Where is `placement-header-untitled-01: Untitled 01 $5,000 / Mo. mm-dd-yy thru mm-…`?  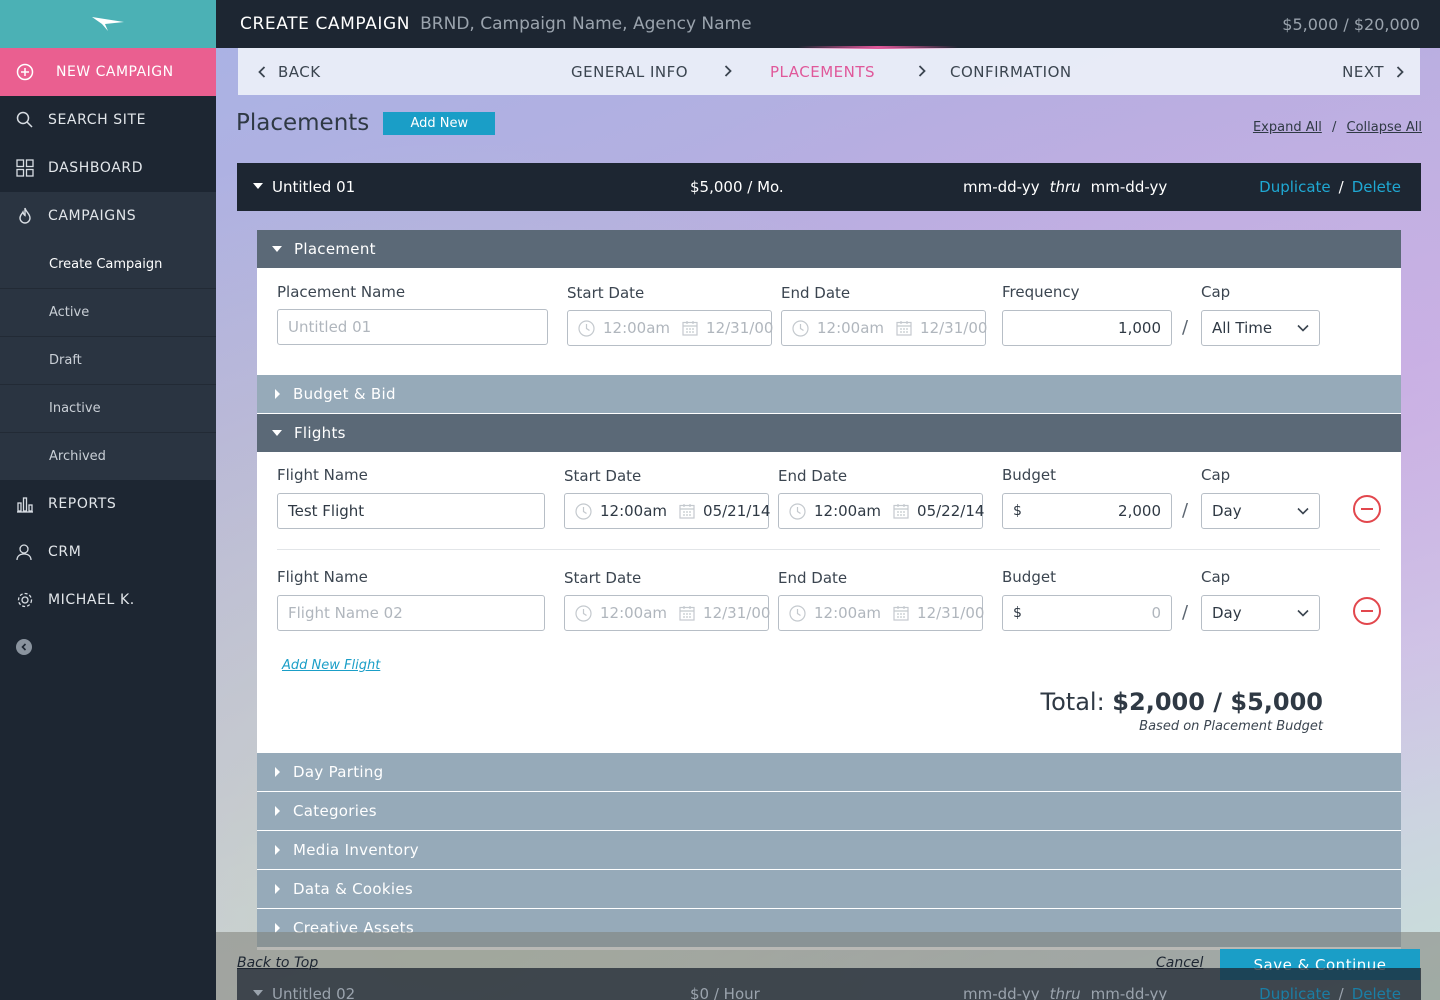
placement-header-untitled-01: Untitled 01 $5,000 / Mo. mm-dd-yy thru mm-… is located at coordinates (829, 187).